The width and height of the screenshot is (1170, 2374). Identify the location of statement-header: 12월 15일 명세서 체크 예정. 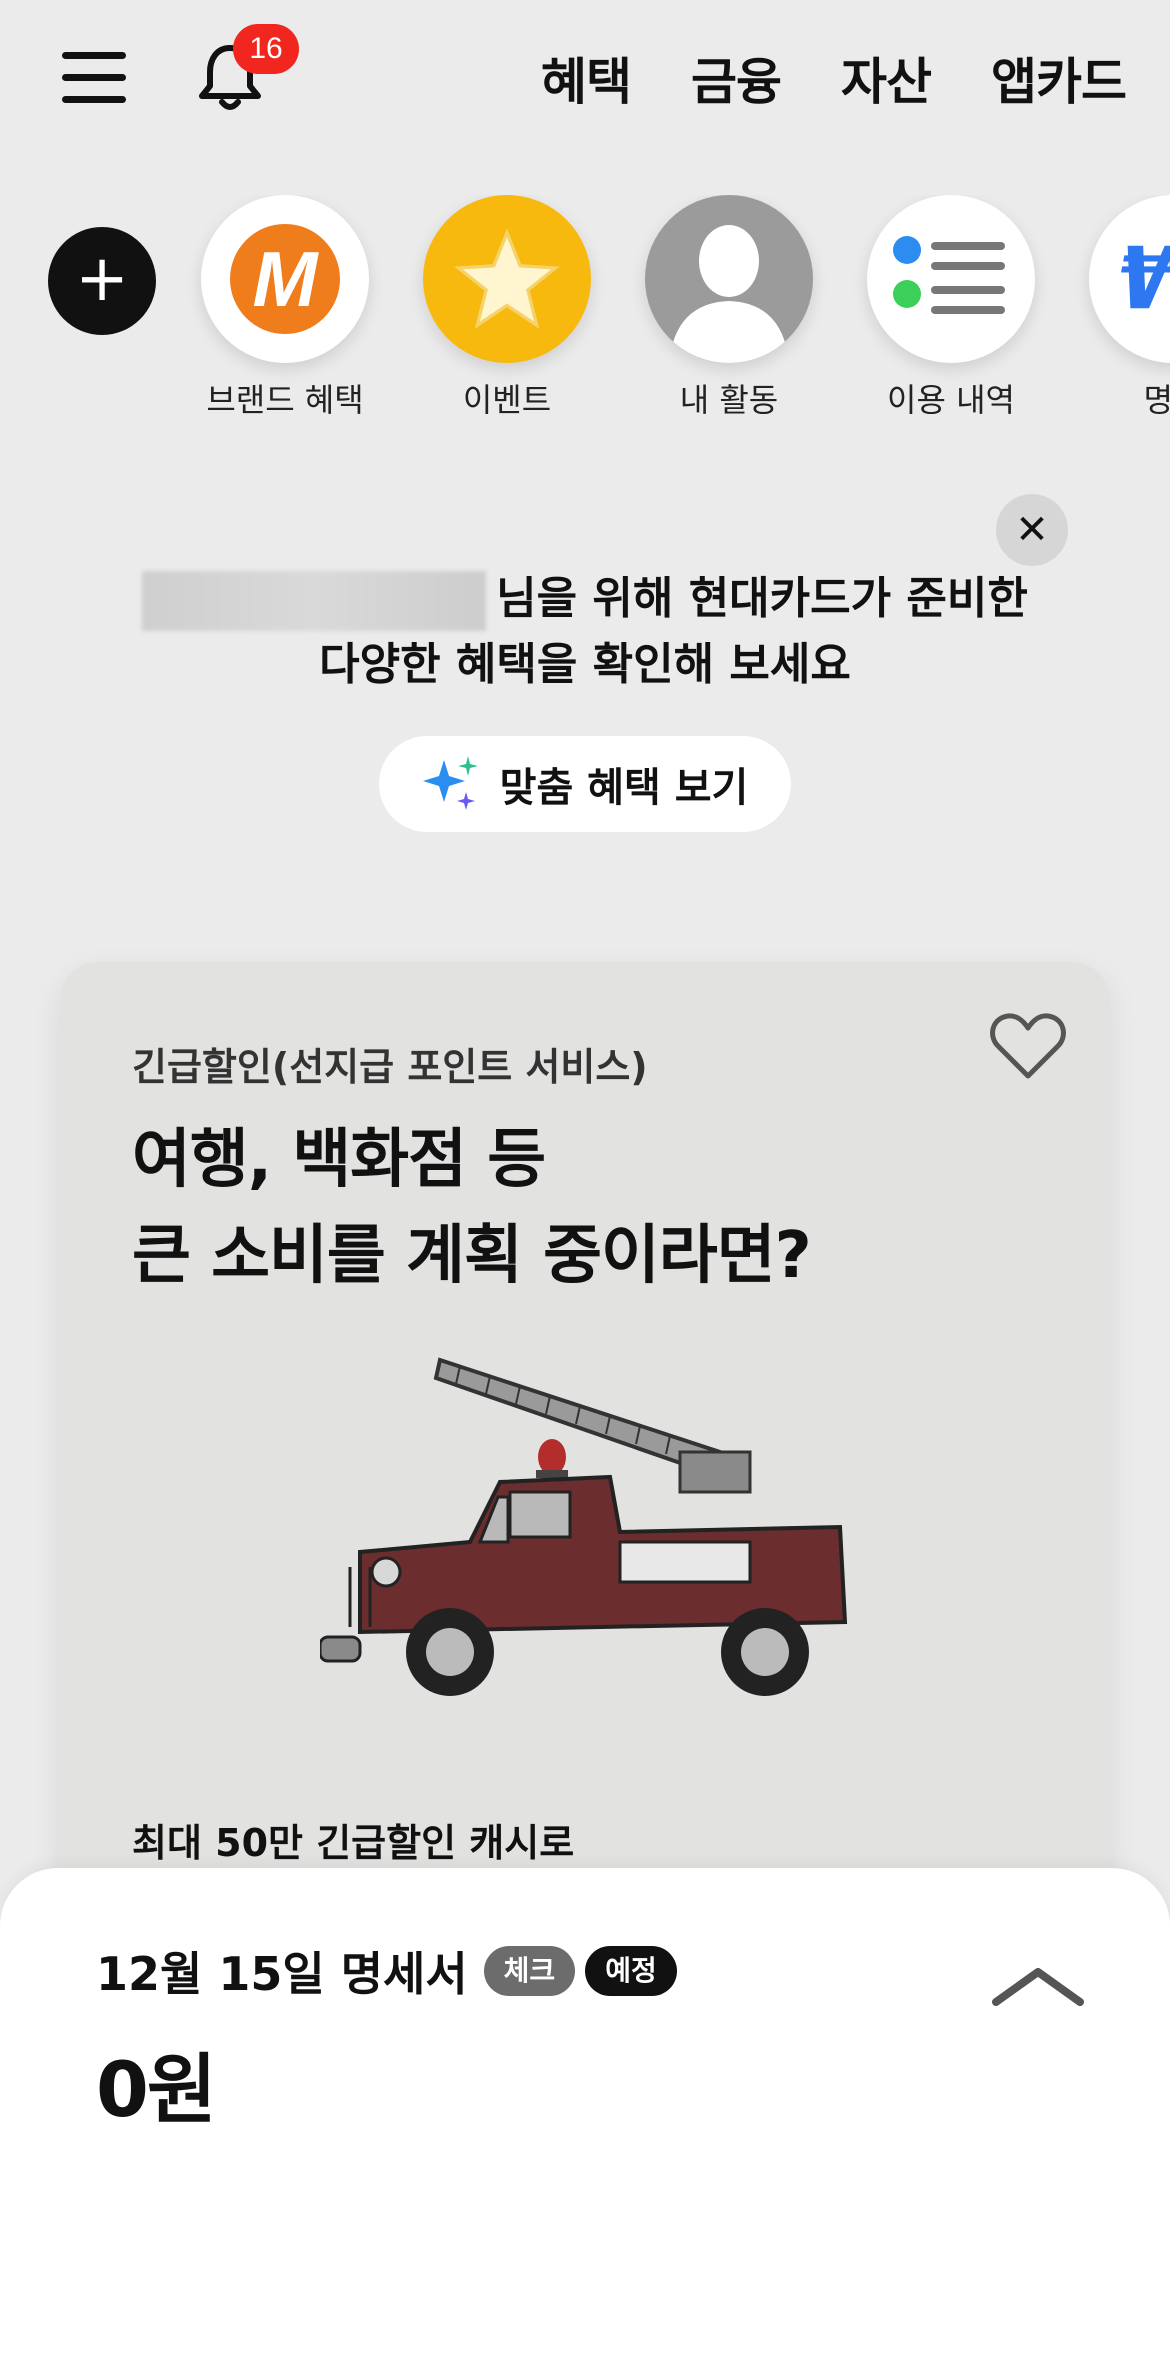
(386, 1971).